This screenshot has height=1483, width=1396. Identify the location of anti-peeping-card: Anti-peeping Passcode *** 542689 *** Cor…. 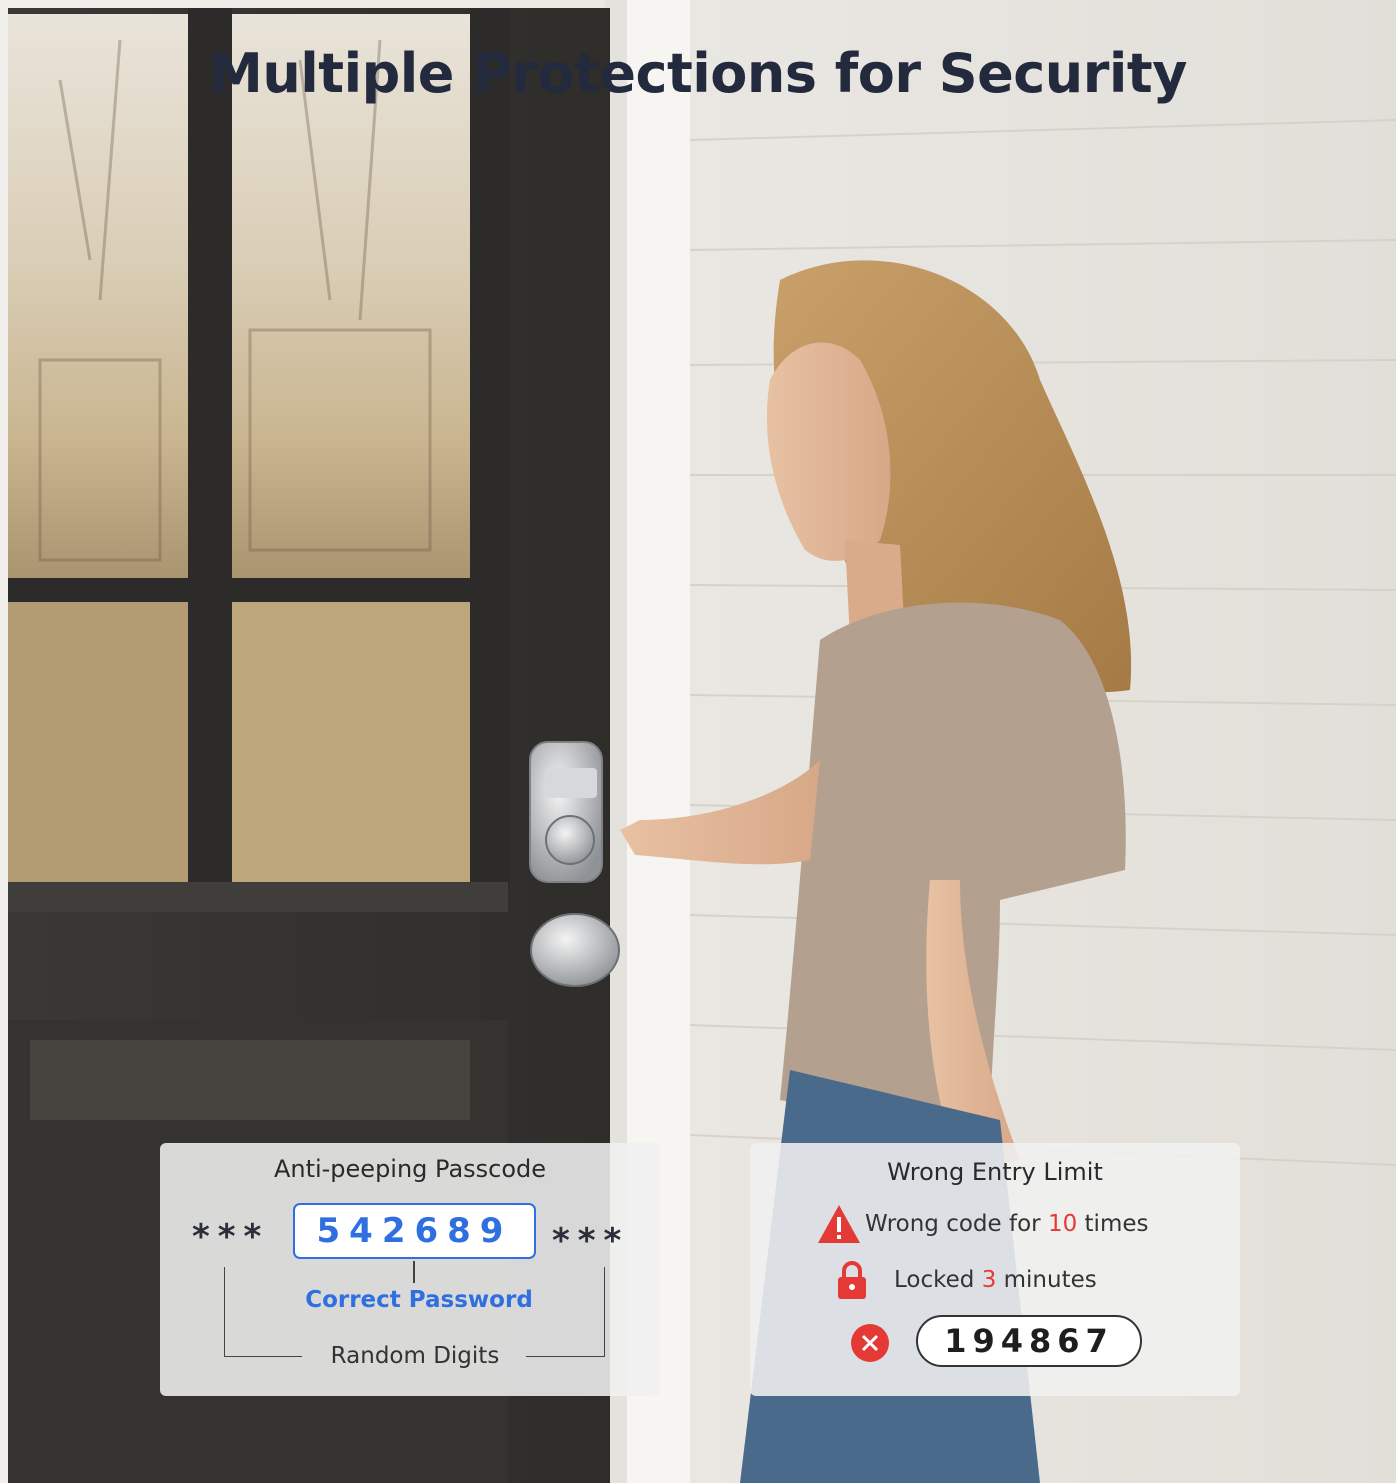
(410, 1269).